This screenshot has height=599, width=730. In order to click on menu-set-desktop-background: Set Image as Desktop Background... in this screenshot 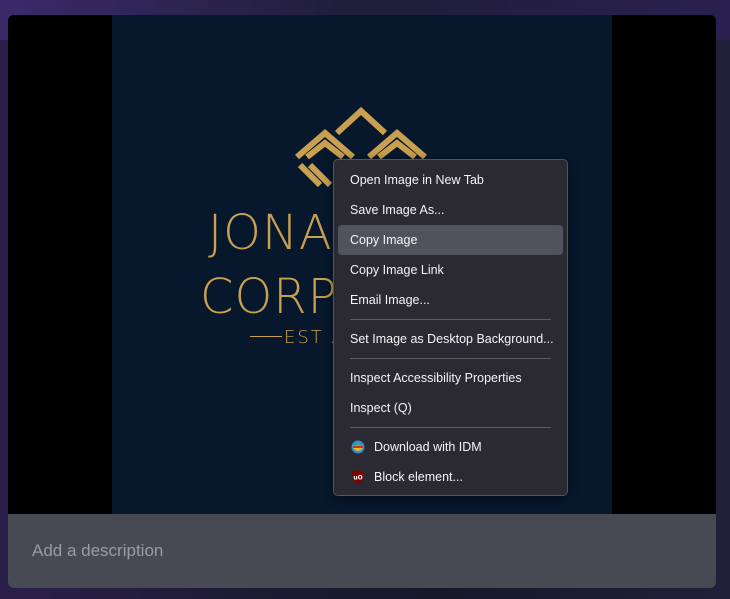, I will do `click(450, 339)`.